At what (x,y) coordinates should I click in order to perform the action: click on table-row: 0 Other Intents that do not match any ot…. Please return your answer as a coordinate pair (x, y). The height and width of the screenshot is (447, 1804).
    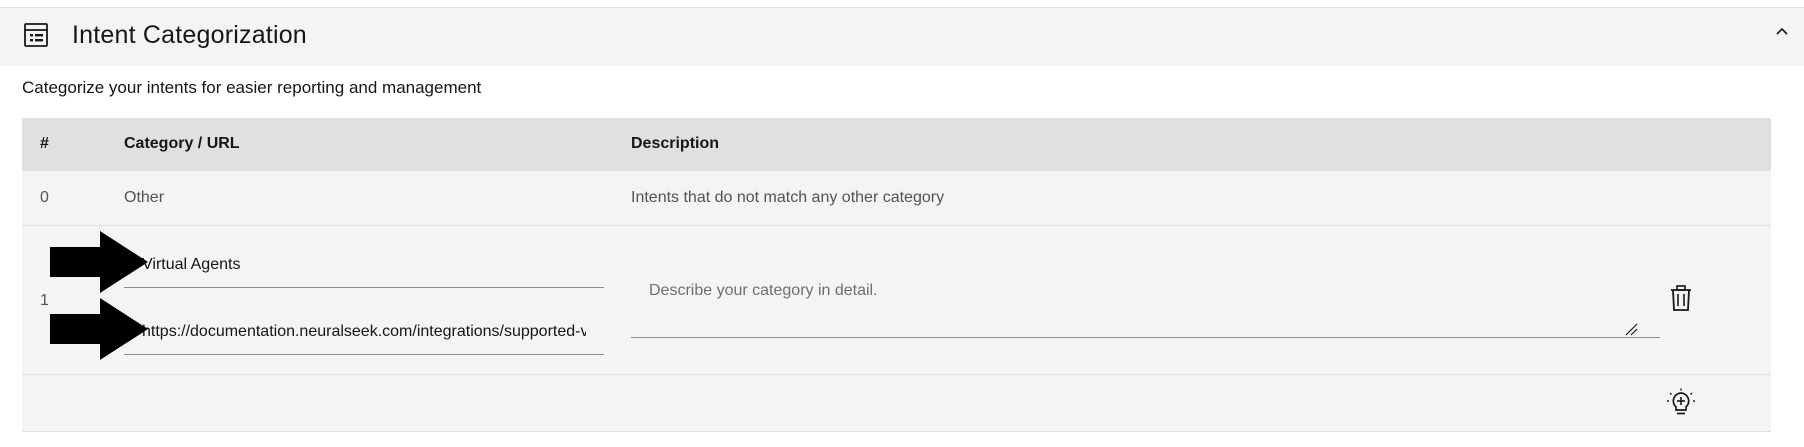
    Looking at the image, I should click on (896, 198).